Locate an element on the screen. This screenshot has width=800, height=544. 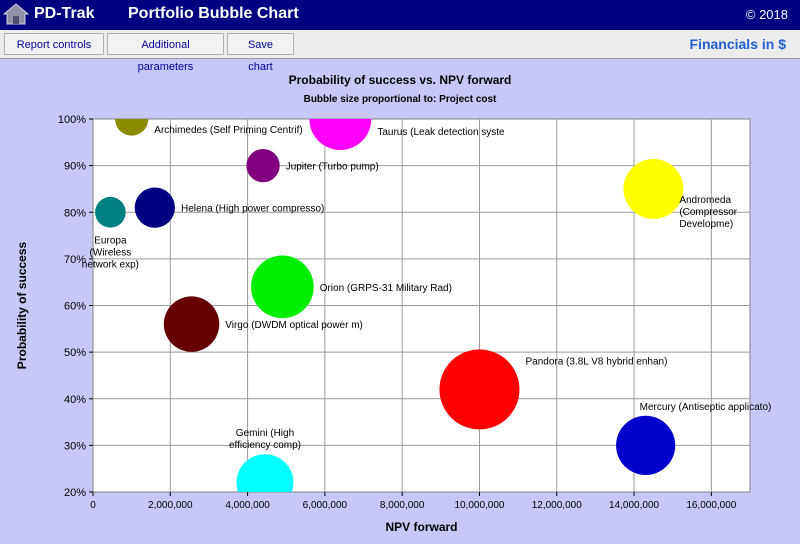
bubble-label: Orion (GRPS-31 Military Rad) is located at coordinates (386, 288).